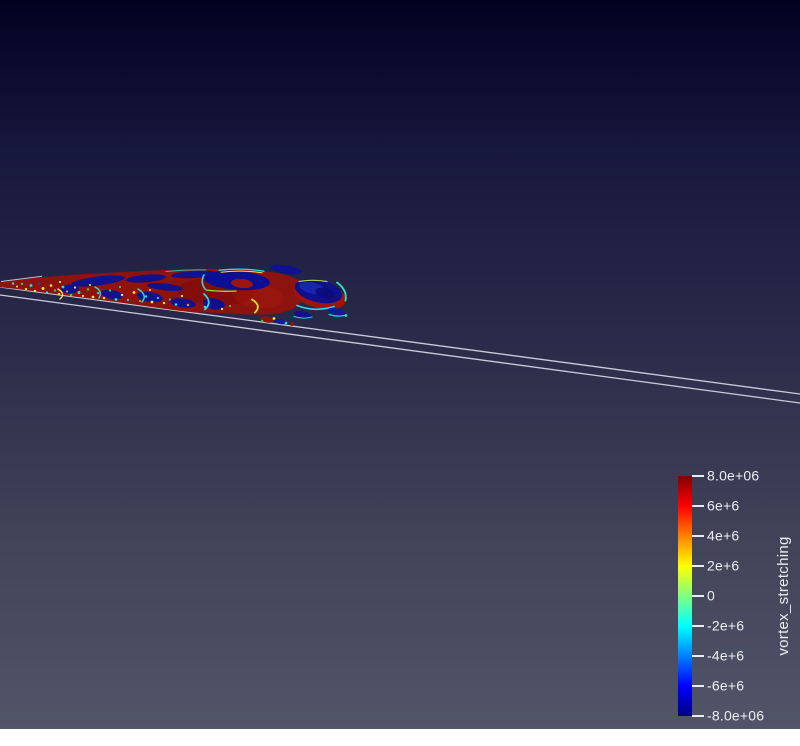 The height and width of the screenshot is (746, 800). What do you see at coordinates (723, 505) in the screenshot?
I see `colorbar-tick-label: 6e+6` at bounding box center [723, 505].